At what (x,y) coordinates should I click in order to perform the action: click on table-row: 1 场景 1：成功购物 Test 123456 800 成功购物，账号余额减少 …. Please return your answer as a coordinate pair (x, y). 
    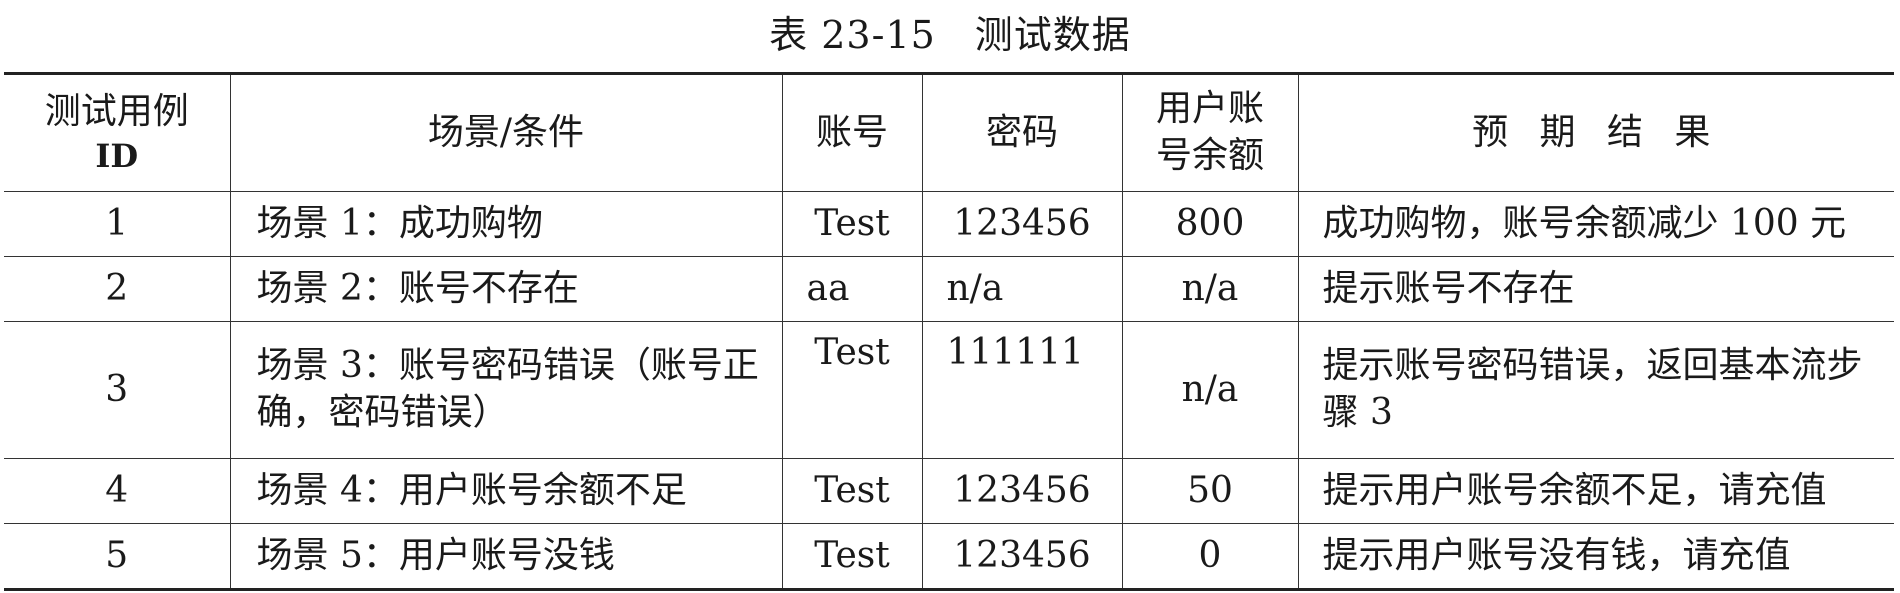
    Looking at the image, I should click on (949, 224).